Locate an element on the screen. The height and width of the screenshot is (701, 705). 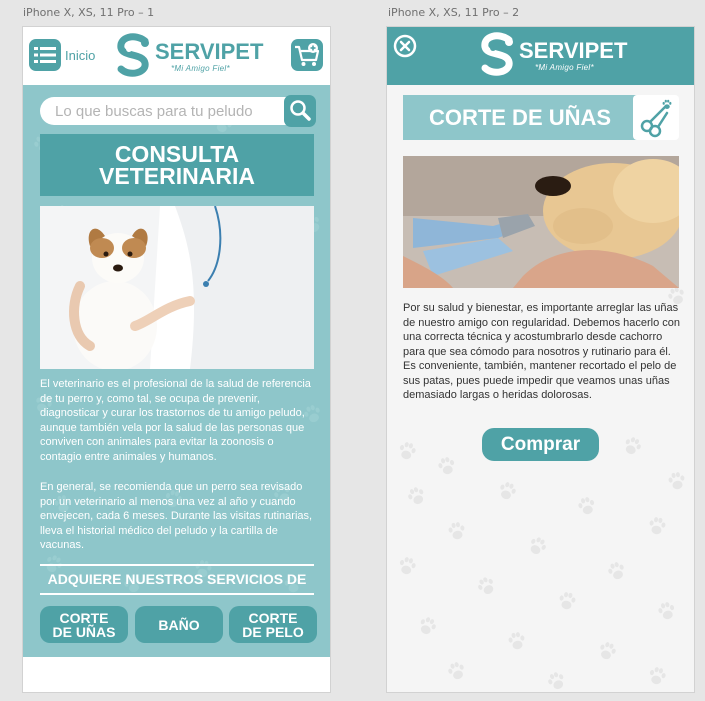
close-icon is located at coordinates (405, 46).